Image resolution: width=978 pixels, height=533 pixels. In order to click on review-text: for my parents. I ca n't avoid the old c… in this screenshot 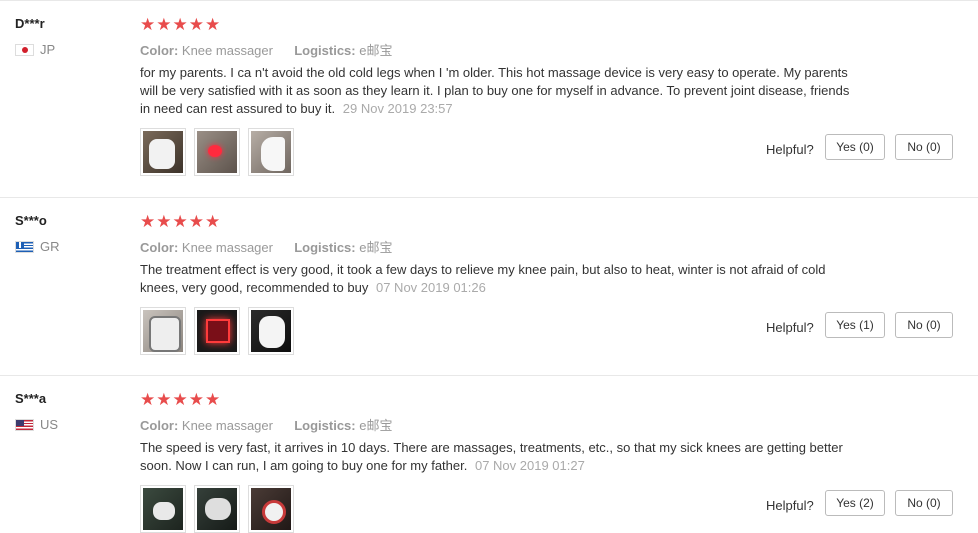, I will do `click(495, 91)`.